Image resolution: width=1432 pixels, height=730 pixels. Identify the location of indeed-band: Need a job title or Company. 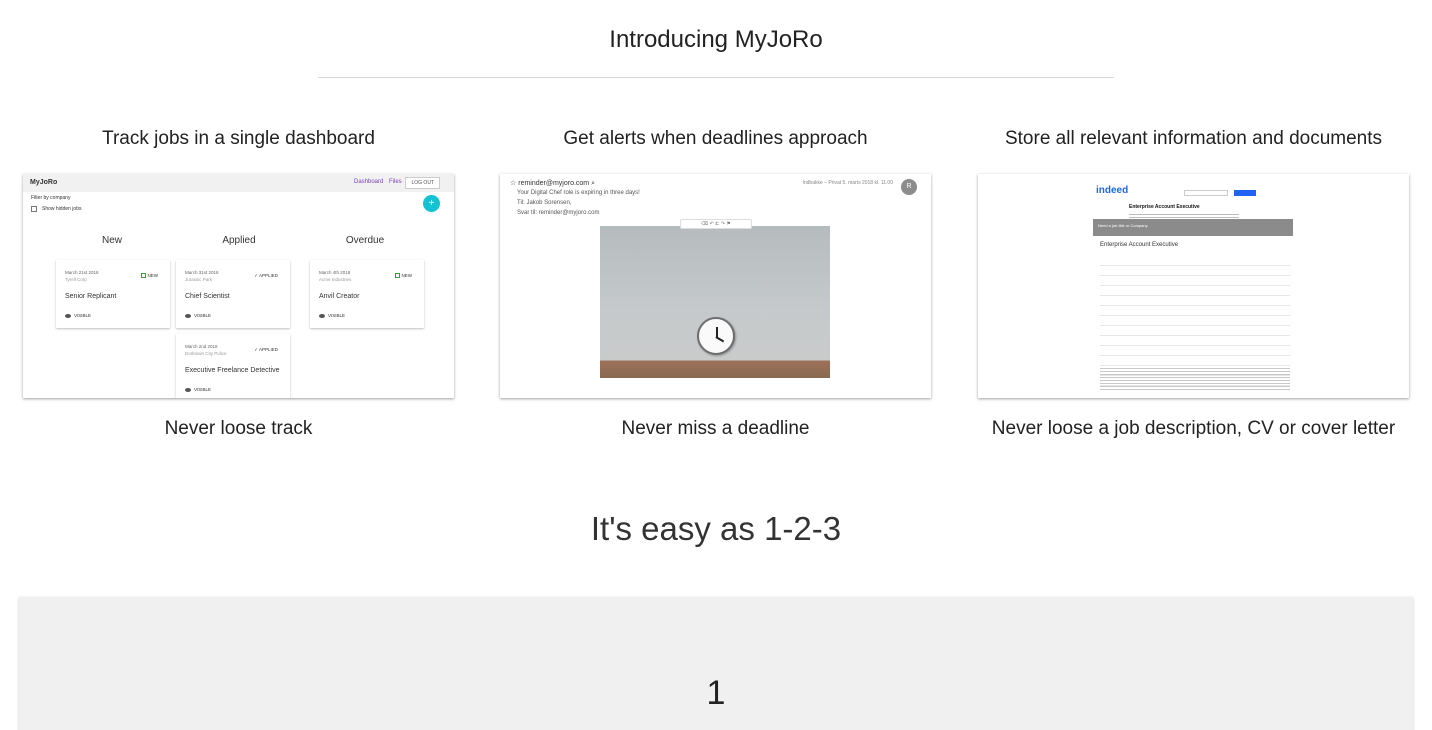
(1193, 227).